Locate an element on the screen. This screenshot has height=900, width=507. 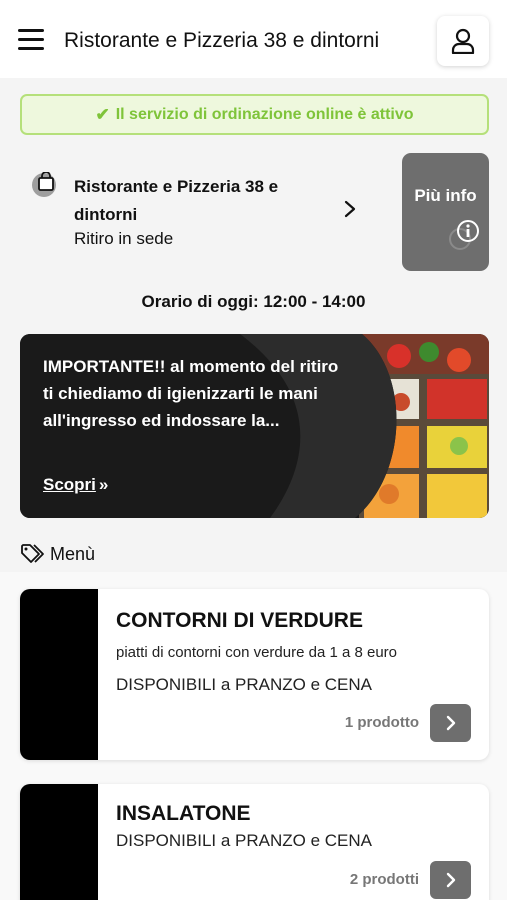
category-title: CONTORNI DI VERDURE is located at coordinates (239, 620).